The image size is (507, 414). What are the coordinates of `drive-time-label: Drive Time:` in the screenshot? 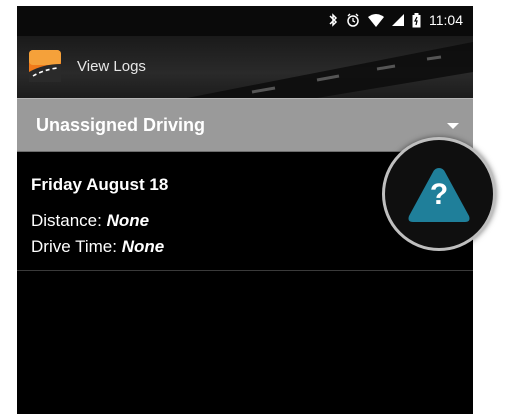 It's located at (74, 246).